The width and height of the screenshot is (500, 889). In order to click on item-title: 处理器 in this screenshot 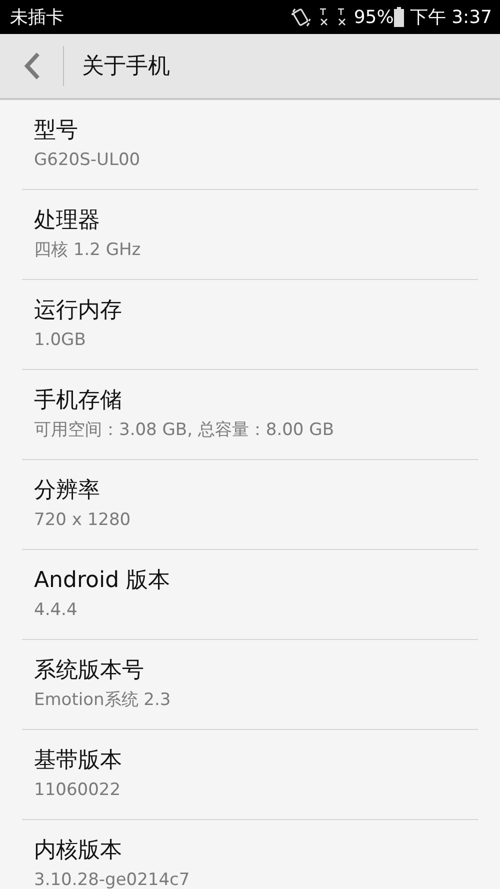, I will do `click(67, 221)`.